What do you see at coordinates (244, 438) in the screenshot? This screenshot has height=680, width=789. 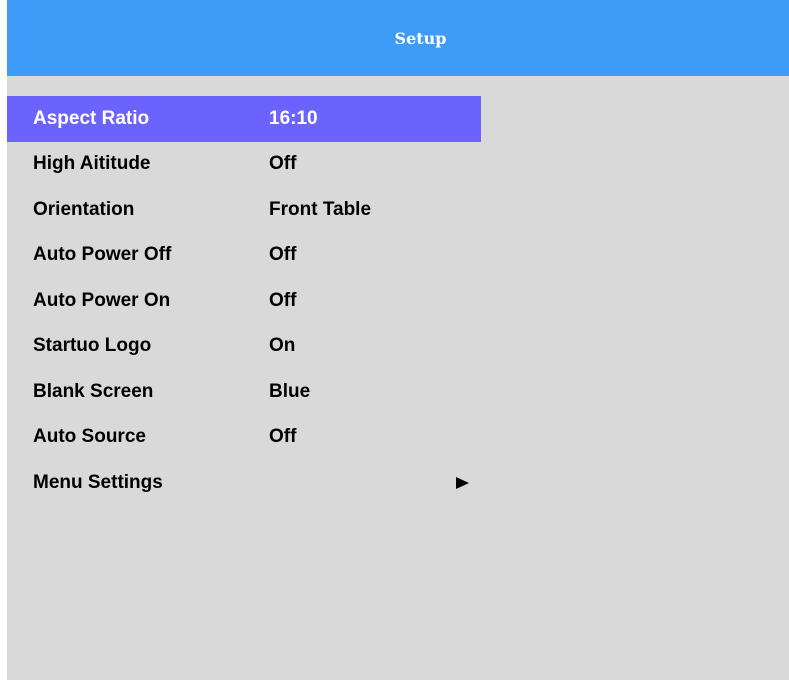 I see `menu-item-auto-source: Auto Source Off` at bounding box center [244, 438].